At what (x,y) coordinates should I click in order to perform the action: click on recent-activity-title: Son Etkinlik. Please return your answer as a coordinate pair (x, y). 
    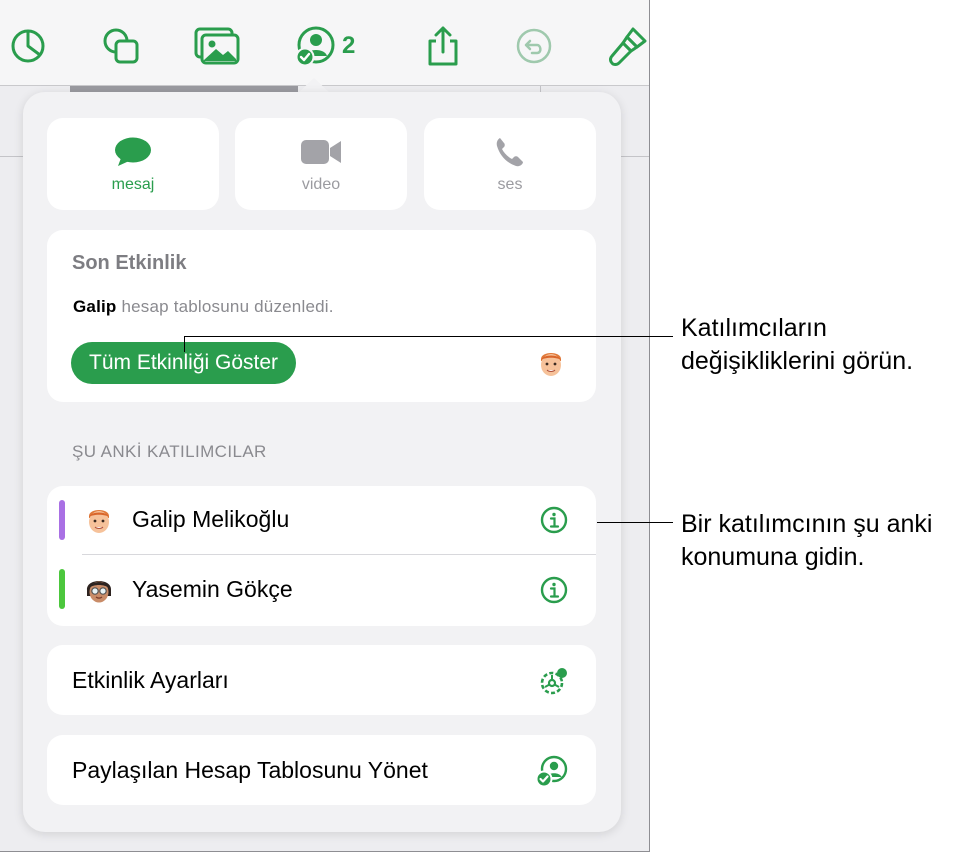
    Looking at the image, I should click on (129, 263).